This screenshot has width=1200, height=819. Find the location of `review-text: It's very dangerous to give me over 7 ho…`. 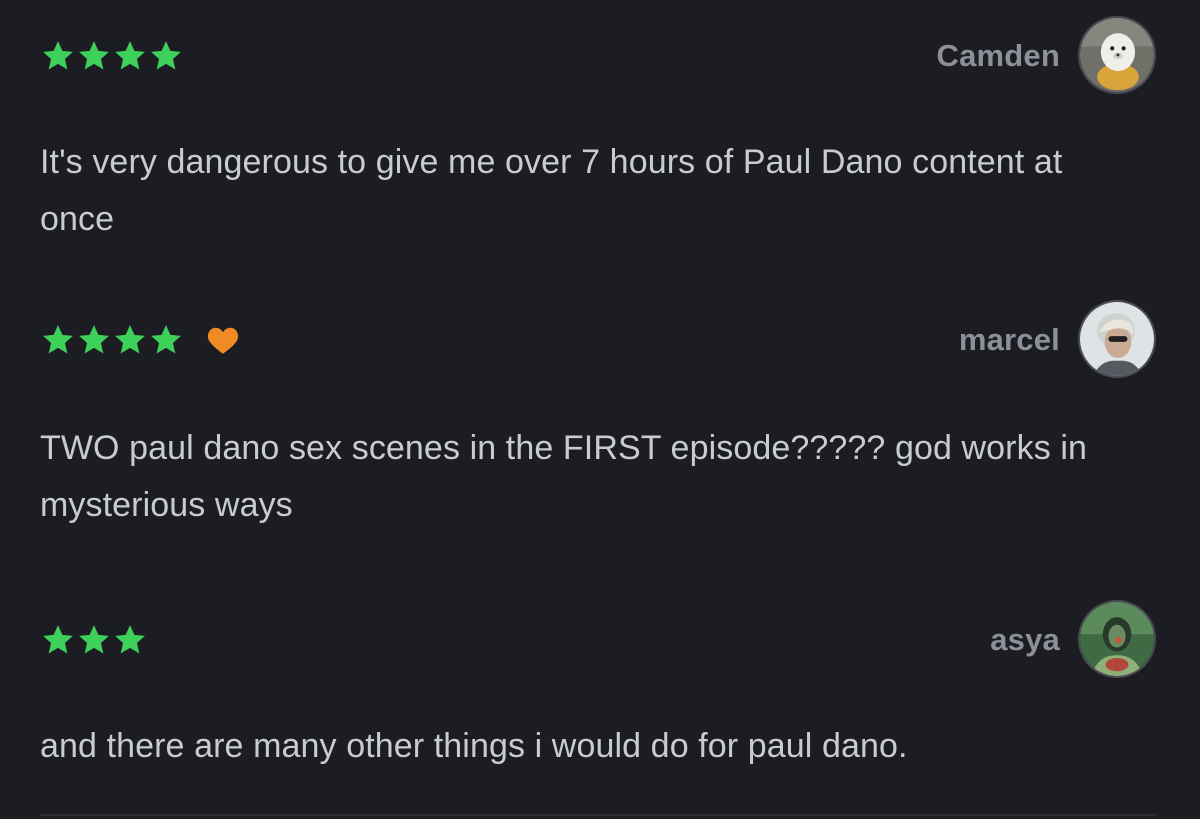

review-text: It's very dangerous to give me over 7 ho… is located at coordinates (551, 190).